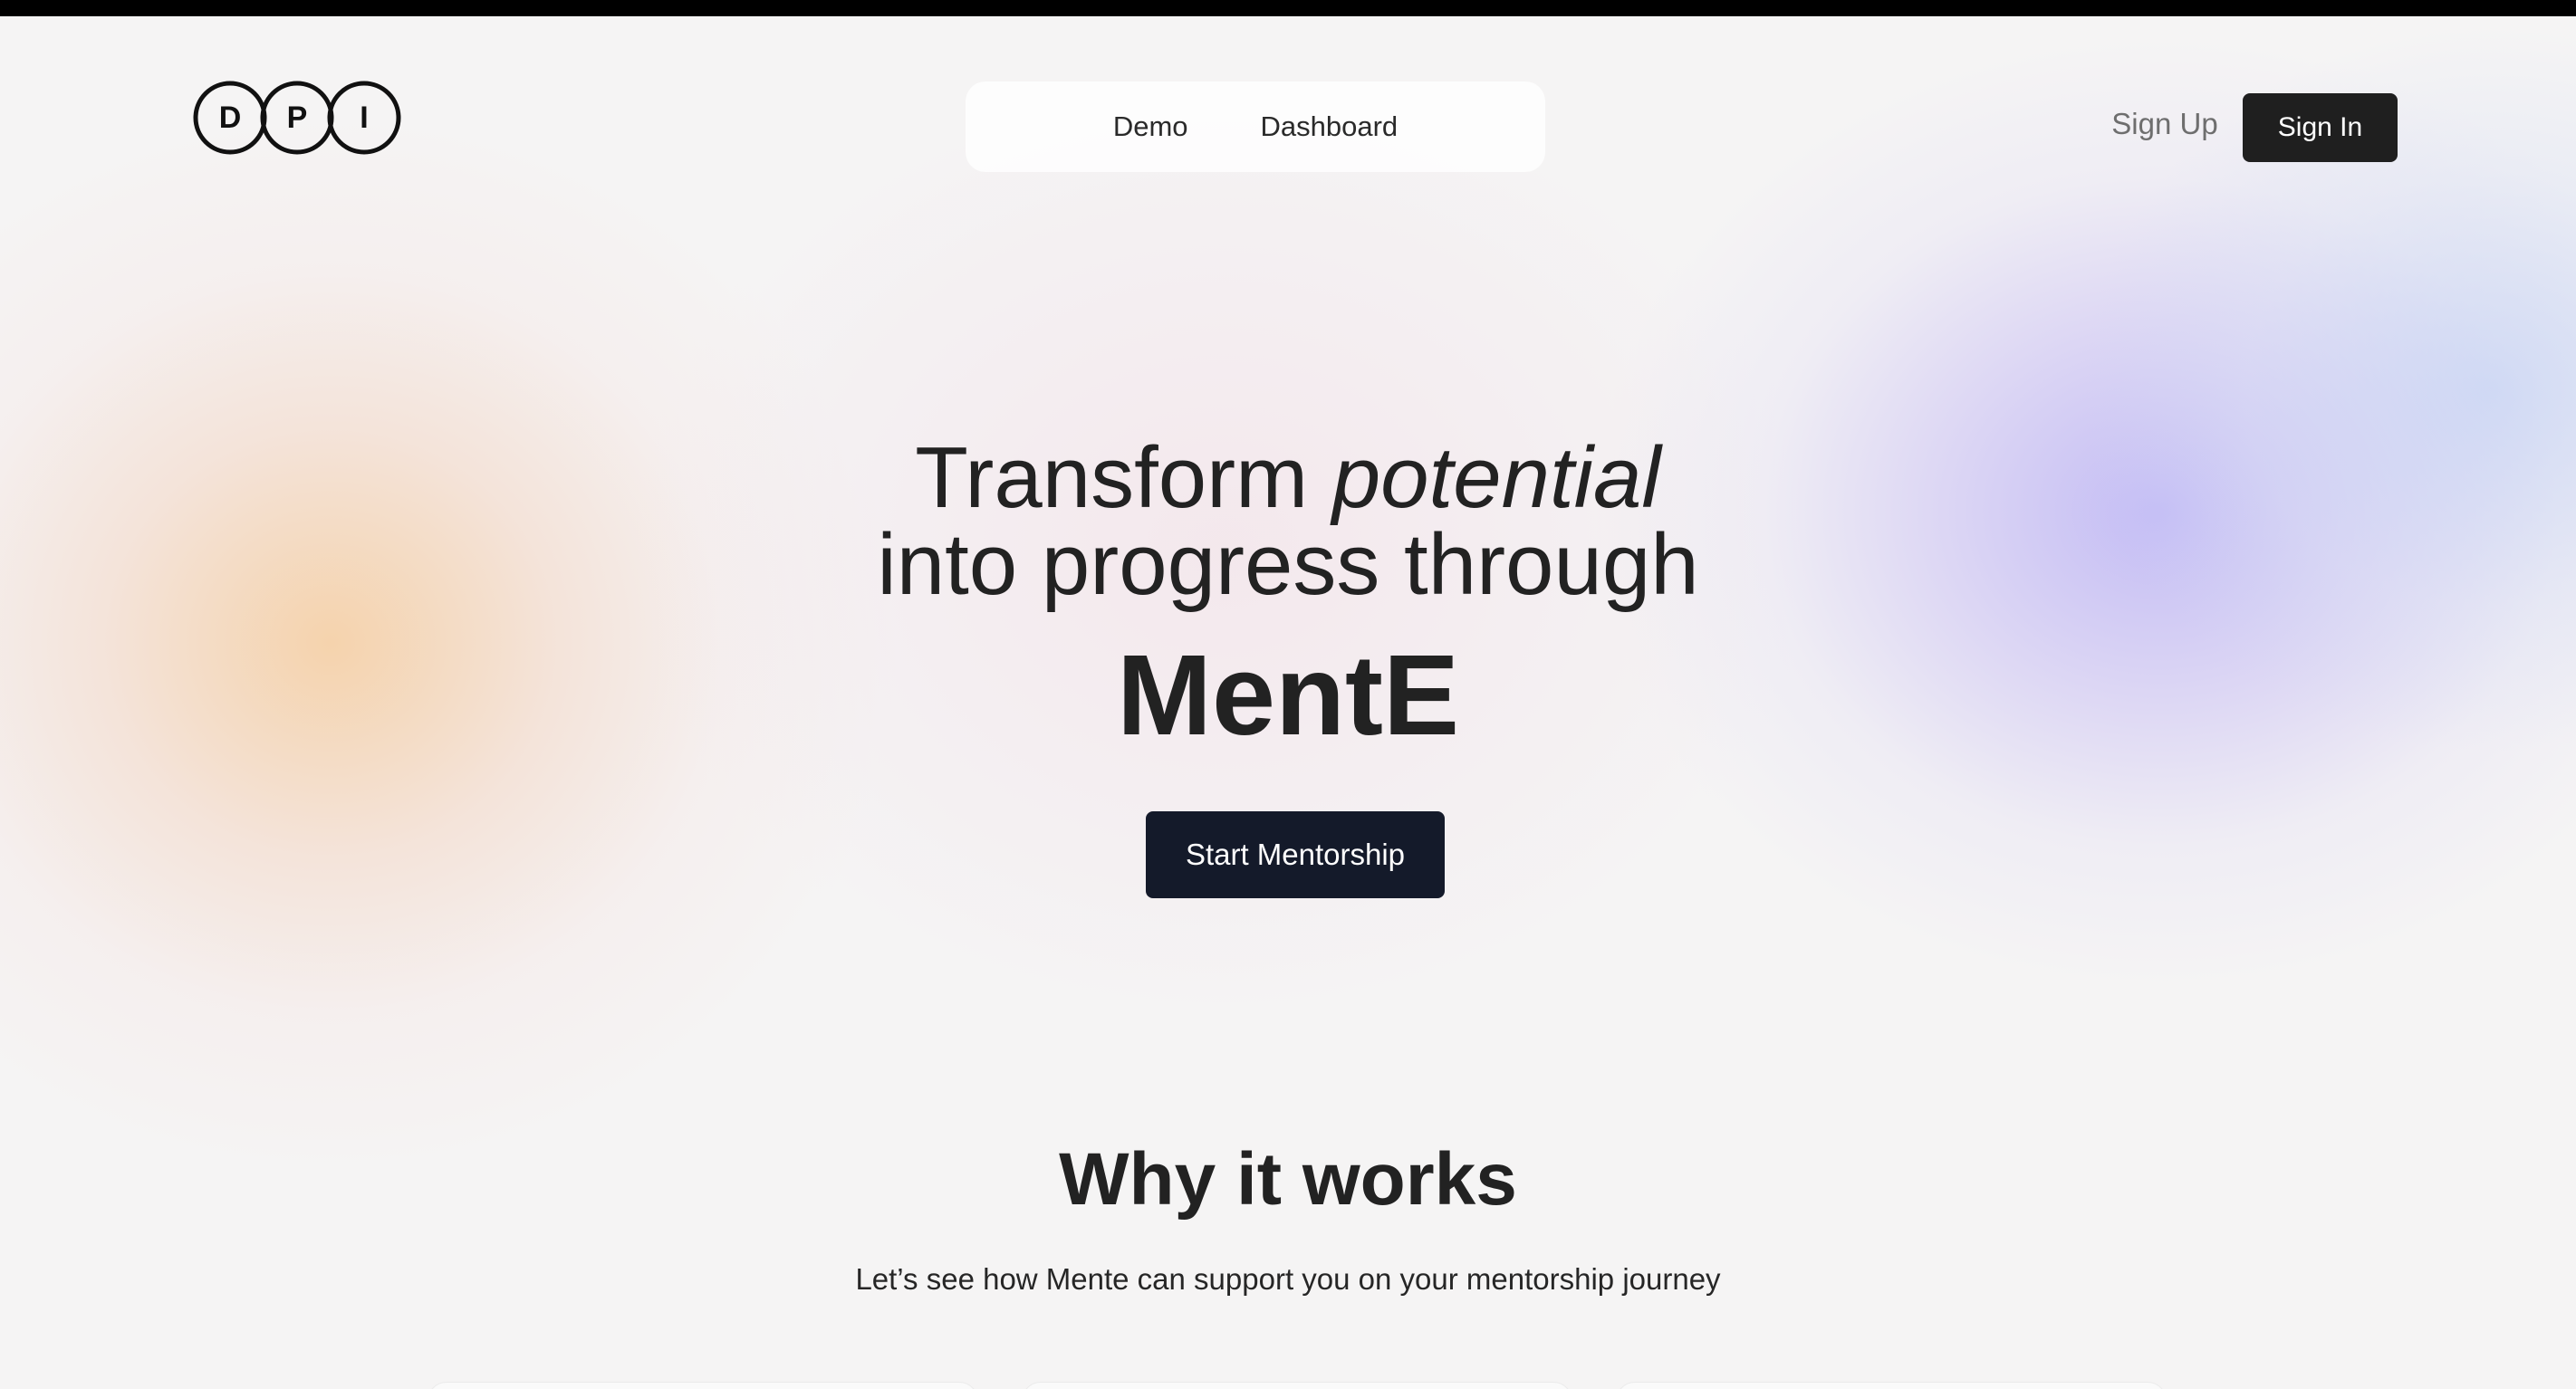 The image size is (2576, 1389). What do you see at coordinates (230, 118) in the screenshot?
I see `logo-letter-d: D` at bounding box center [230, 118].